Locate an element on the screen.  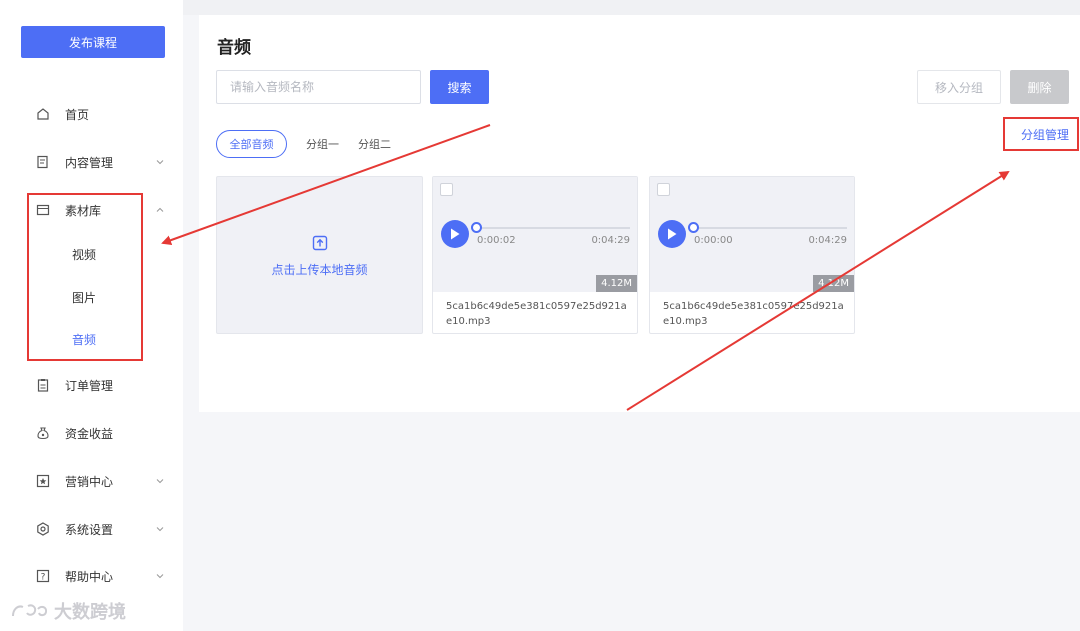
nav-item-content: 内容管理 is located at coordinates (91, 162).